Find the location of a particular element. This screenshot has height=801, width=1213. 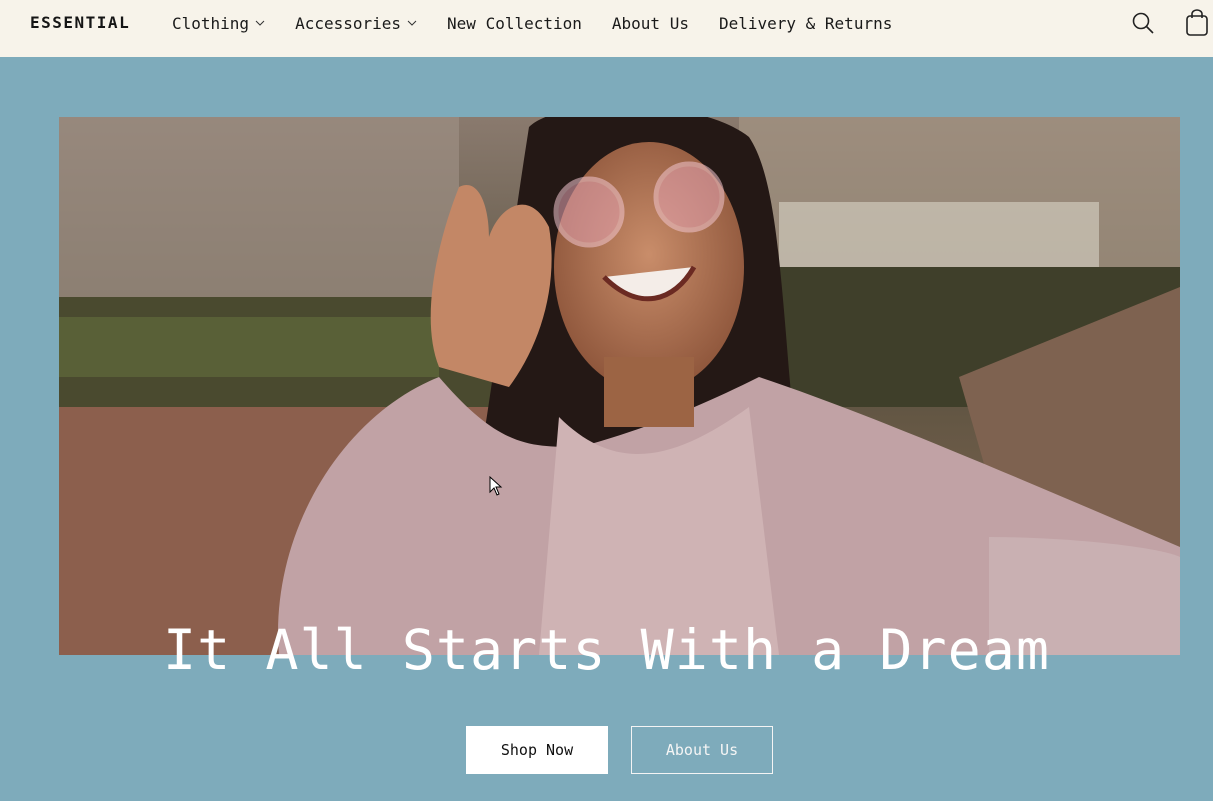

about-us-button: About Us is located at coordinates (702, 750).